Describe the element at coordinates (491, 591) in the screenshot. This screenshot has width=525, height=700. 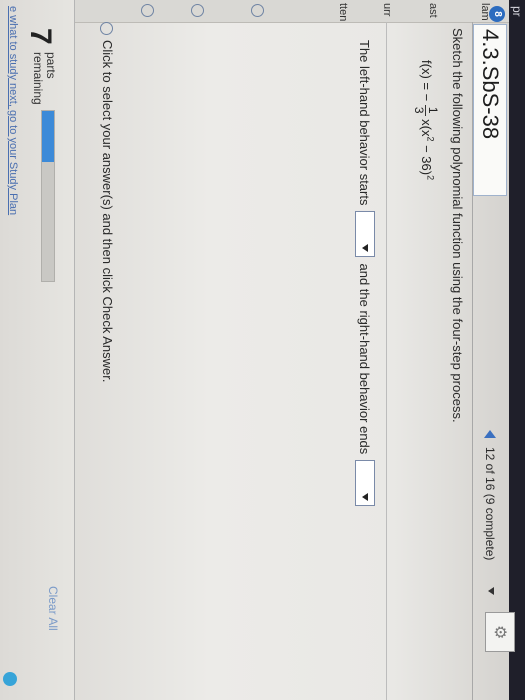
I see `chevron-down-icon` at that location.